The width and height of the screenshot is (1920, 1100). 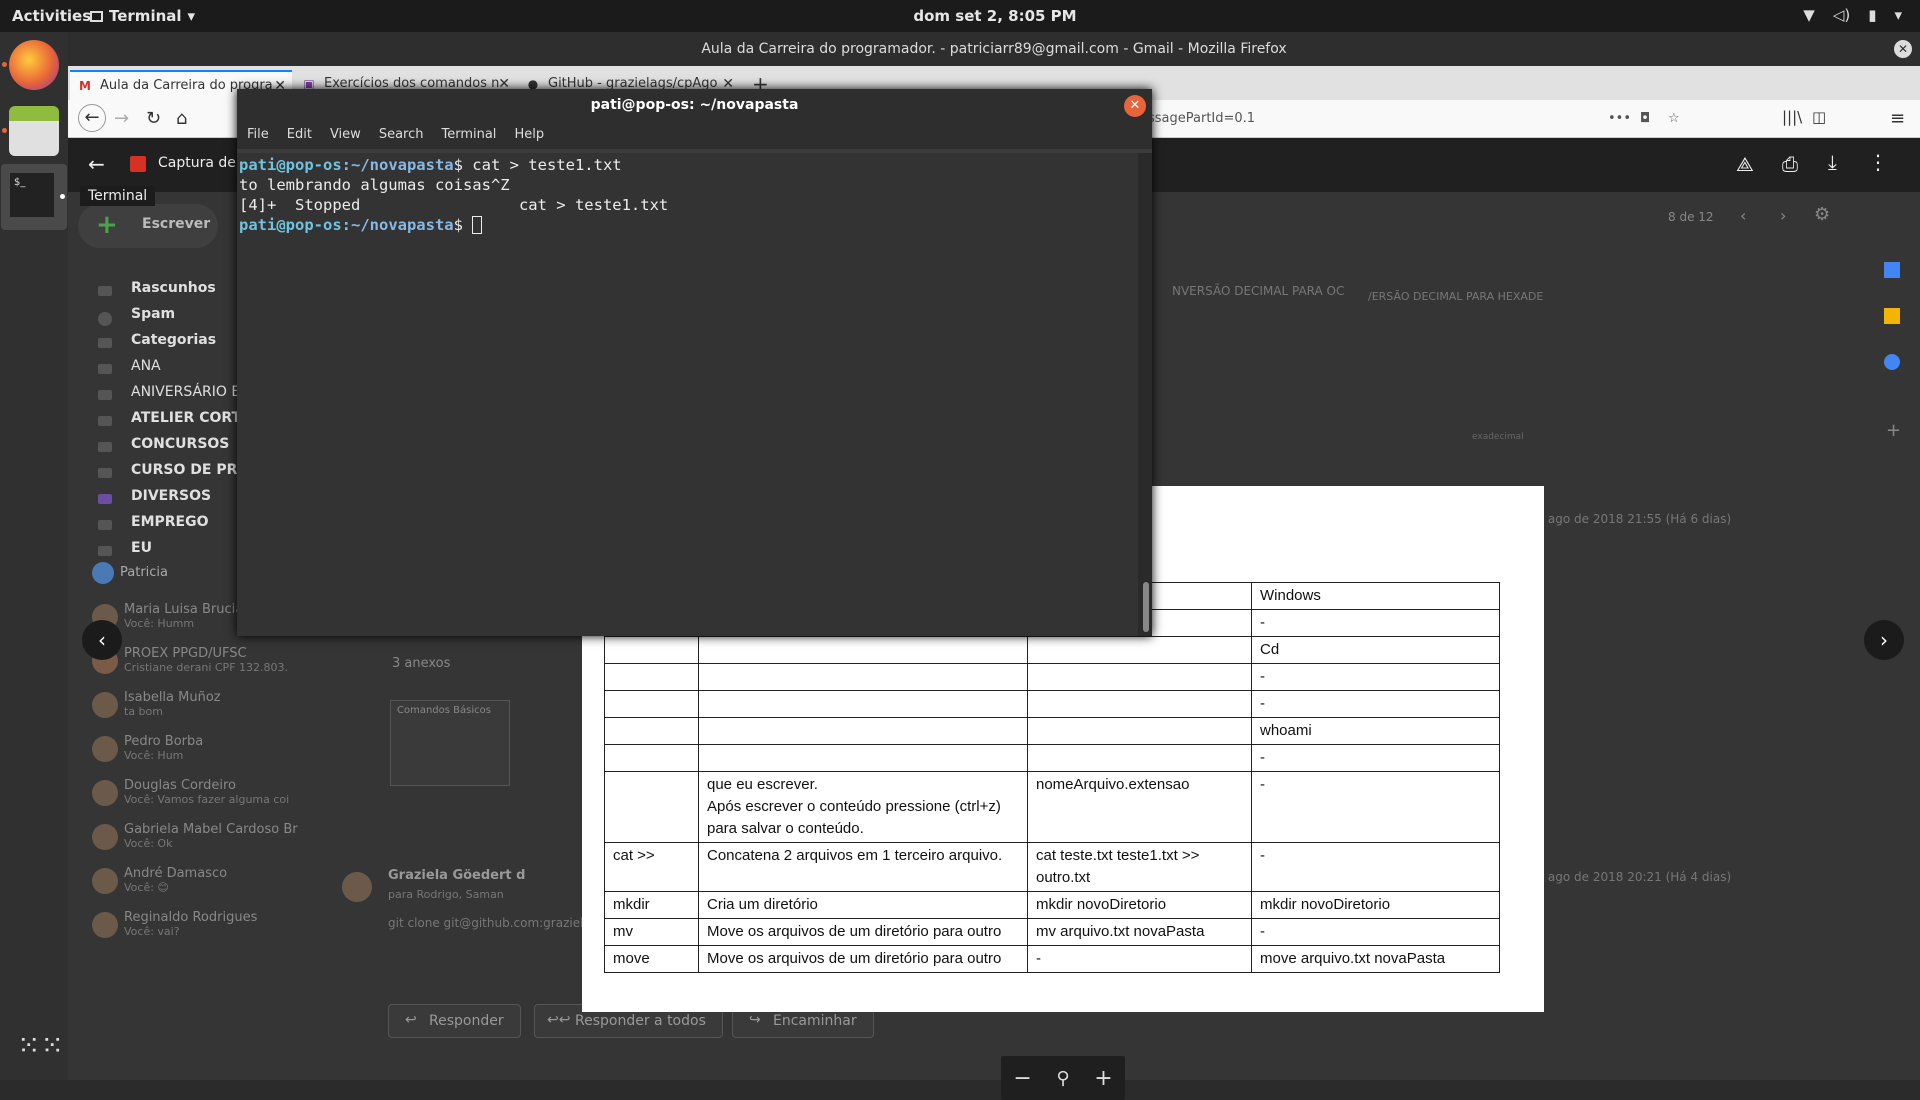 What do you see at coordinates (694, 105) in the screenshot?
I see `terminal-titlebar: pati@pop-os: ~/novapasta ✕` at bounding box center [694, 105].